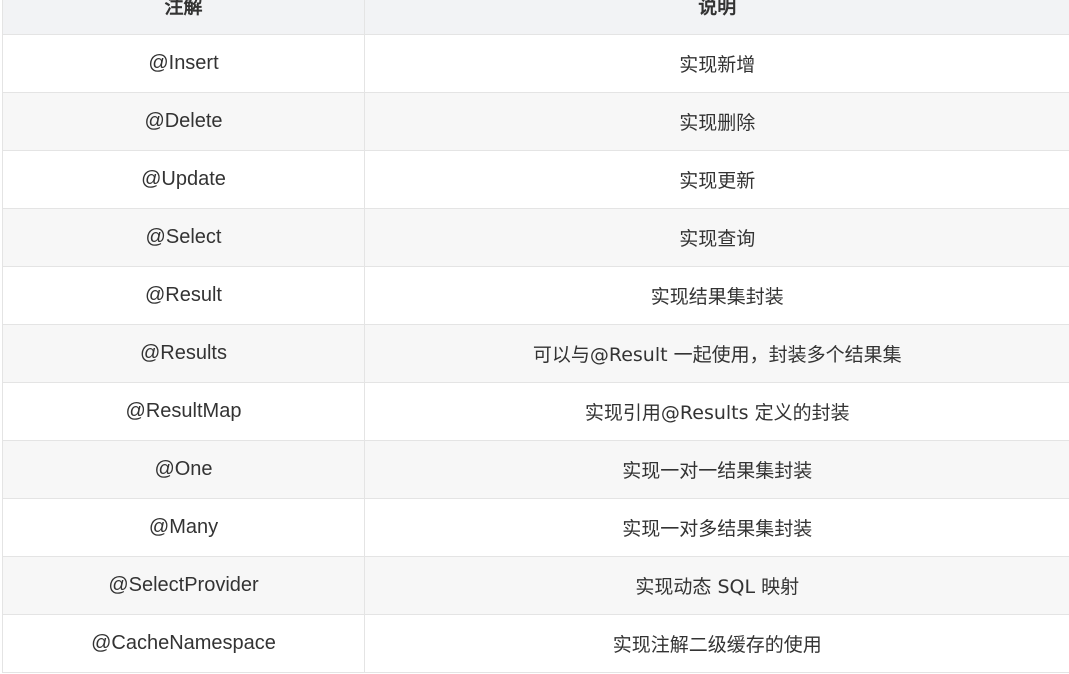 This screenshot has height=674, width=1069. I want to click on description-cell: 实现结果集封装, so click(716, 295).